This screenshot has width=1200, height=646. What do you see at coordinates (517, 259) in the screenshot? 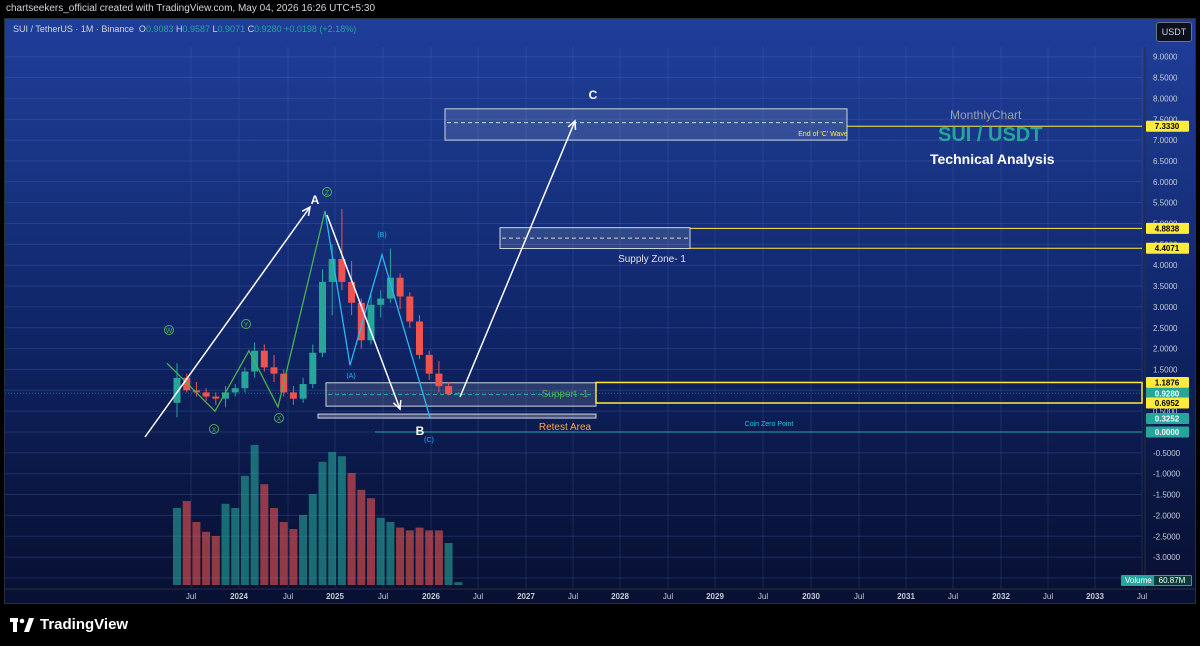
I see `arrow-to-c` at bounding box center [517, 259].